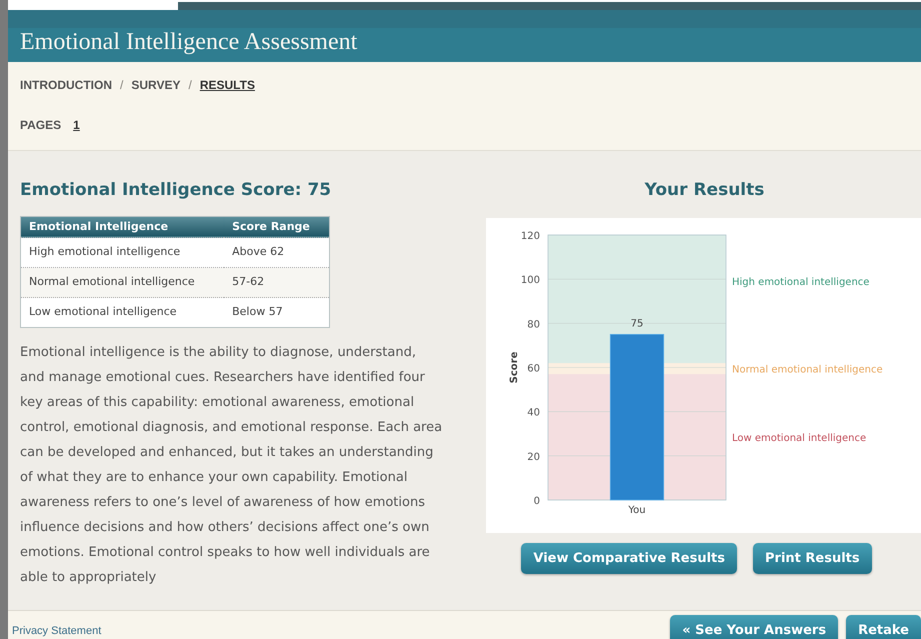 The width and height of the screenshot is (921, 639). Describe the element at coordinates (122, 283) in the screenshot. I see `table-cell: Normal emotional intelligence` at that location.